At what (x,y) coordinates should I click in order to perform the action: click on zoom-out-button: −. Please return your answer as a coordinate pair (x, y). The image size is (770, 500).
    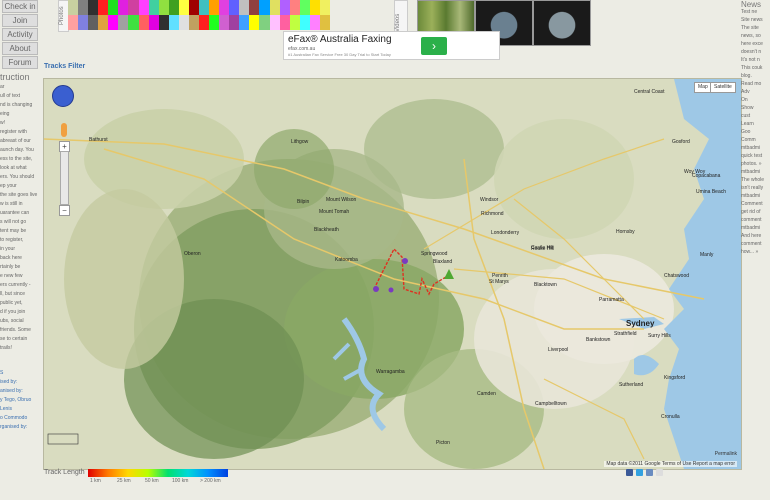
    Looking at the image, I should click on (64, 210).